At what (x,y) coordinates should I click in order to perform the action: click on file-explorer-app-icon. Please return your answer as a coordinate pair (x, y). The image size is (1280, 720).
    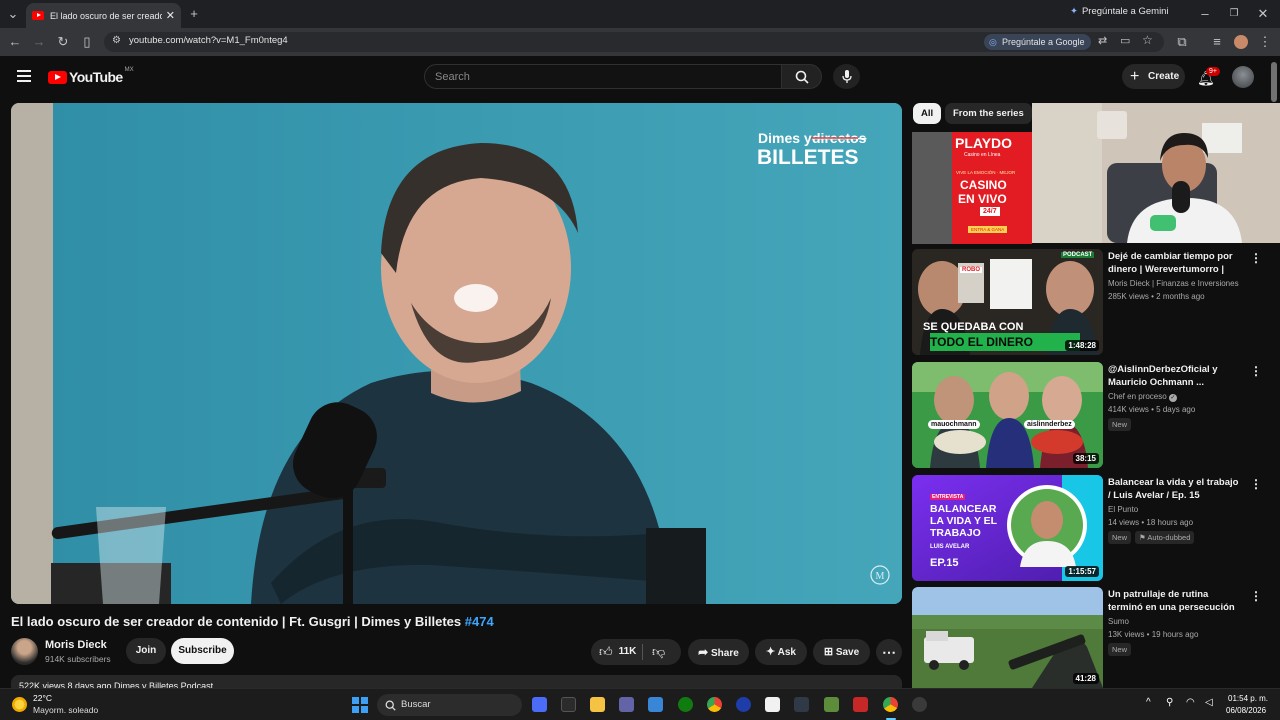
    Looking at the image, I should click on (597, 704).